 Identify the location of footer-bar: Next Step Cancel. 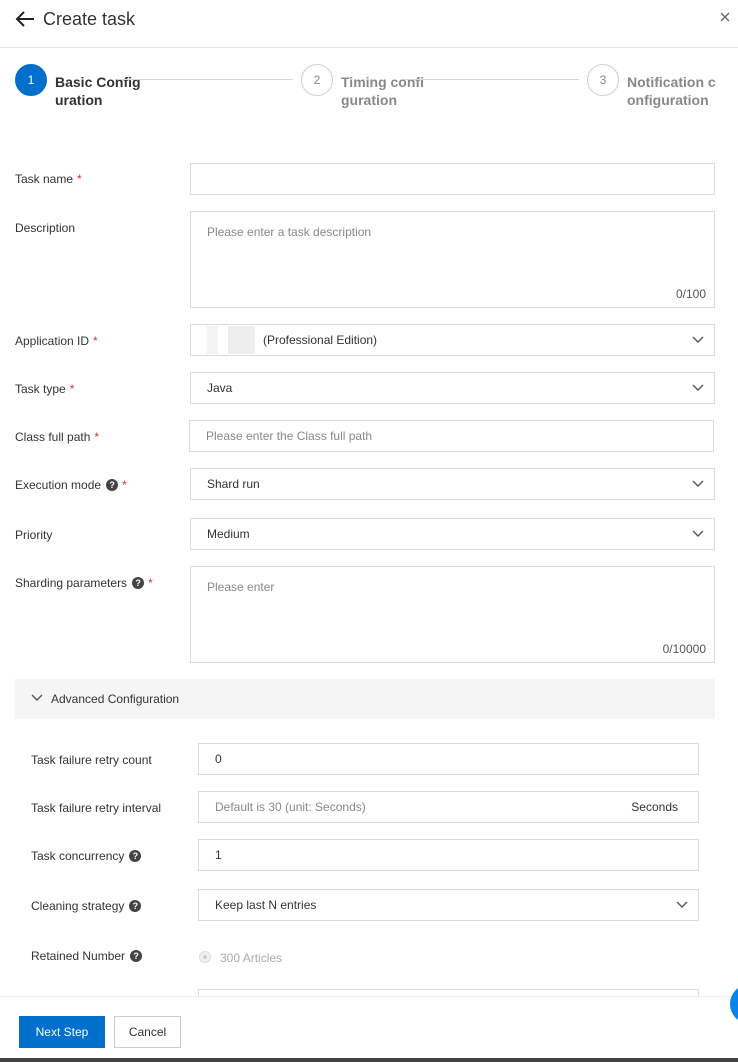
(369, 1029).